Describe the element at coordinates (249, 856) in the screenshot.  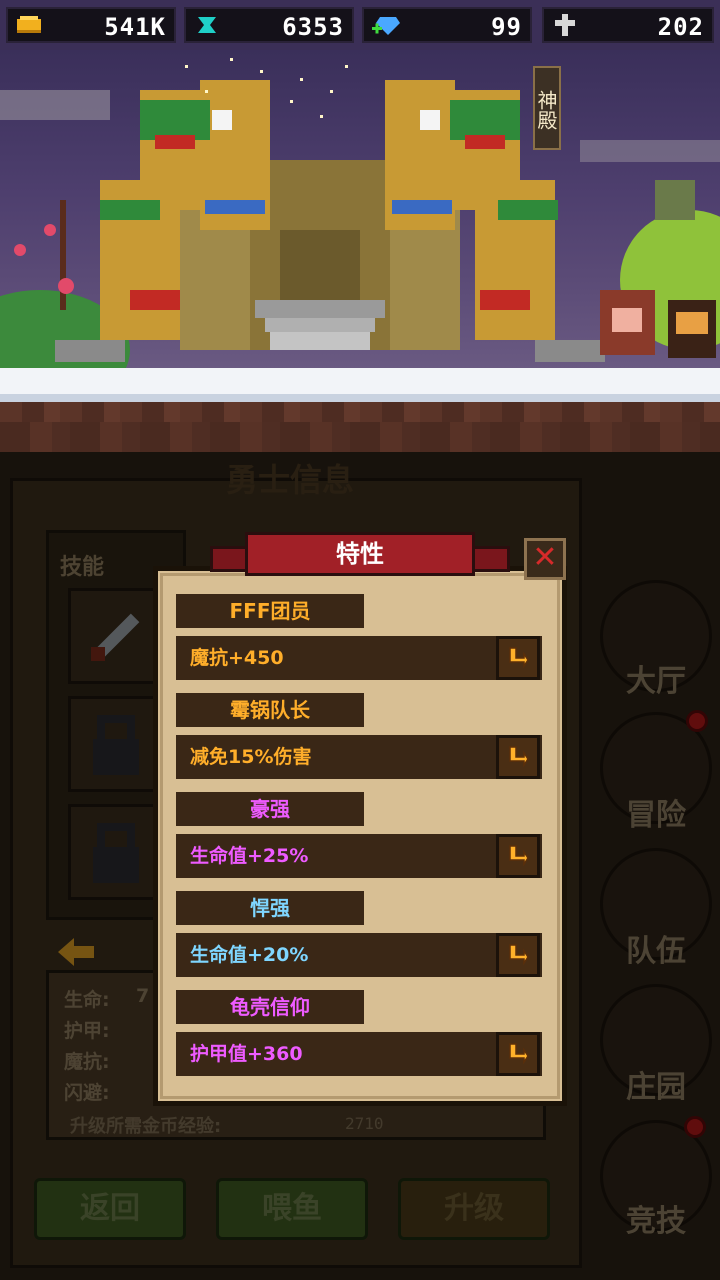
I see `trait-effect-3: 生命值+25%` at that location.